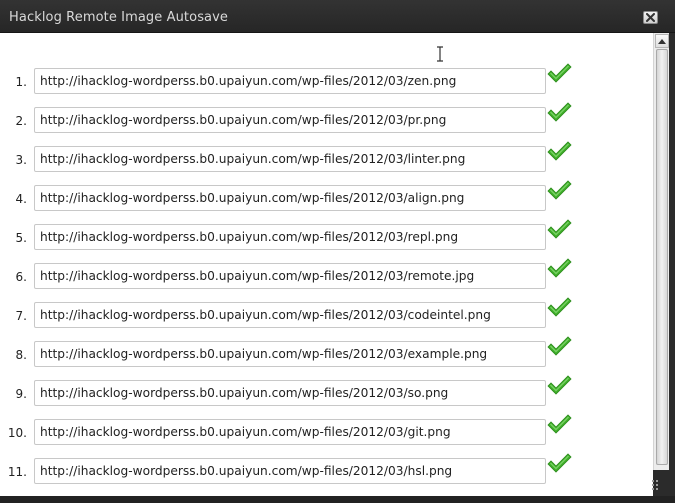 The width and height of the screenshot is (675, 503). What do you see at coordinates (21, 160) in the screenshot?
I see `item-number: 3.` at bounding box center [21, 160].